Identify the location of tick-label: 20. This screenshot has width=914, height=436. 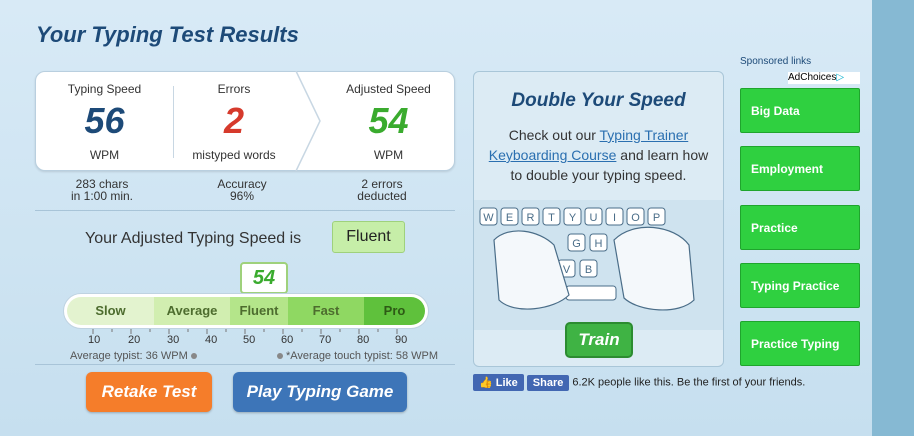
(134, 340).